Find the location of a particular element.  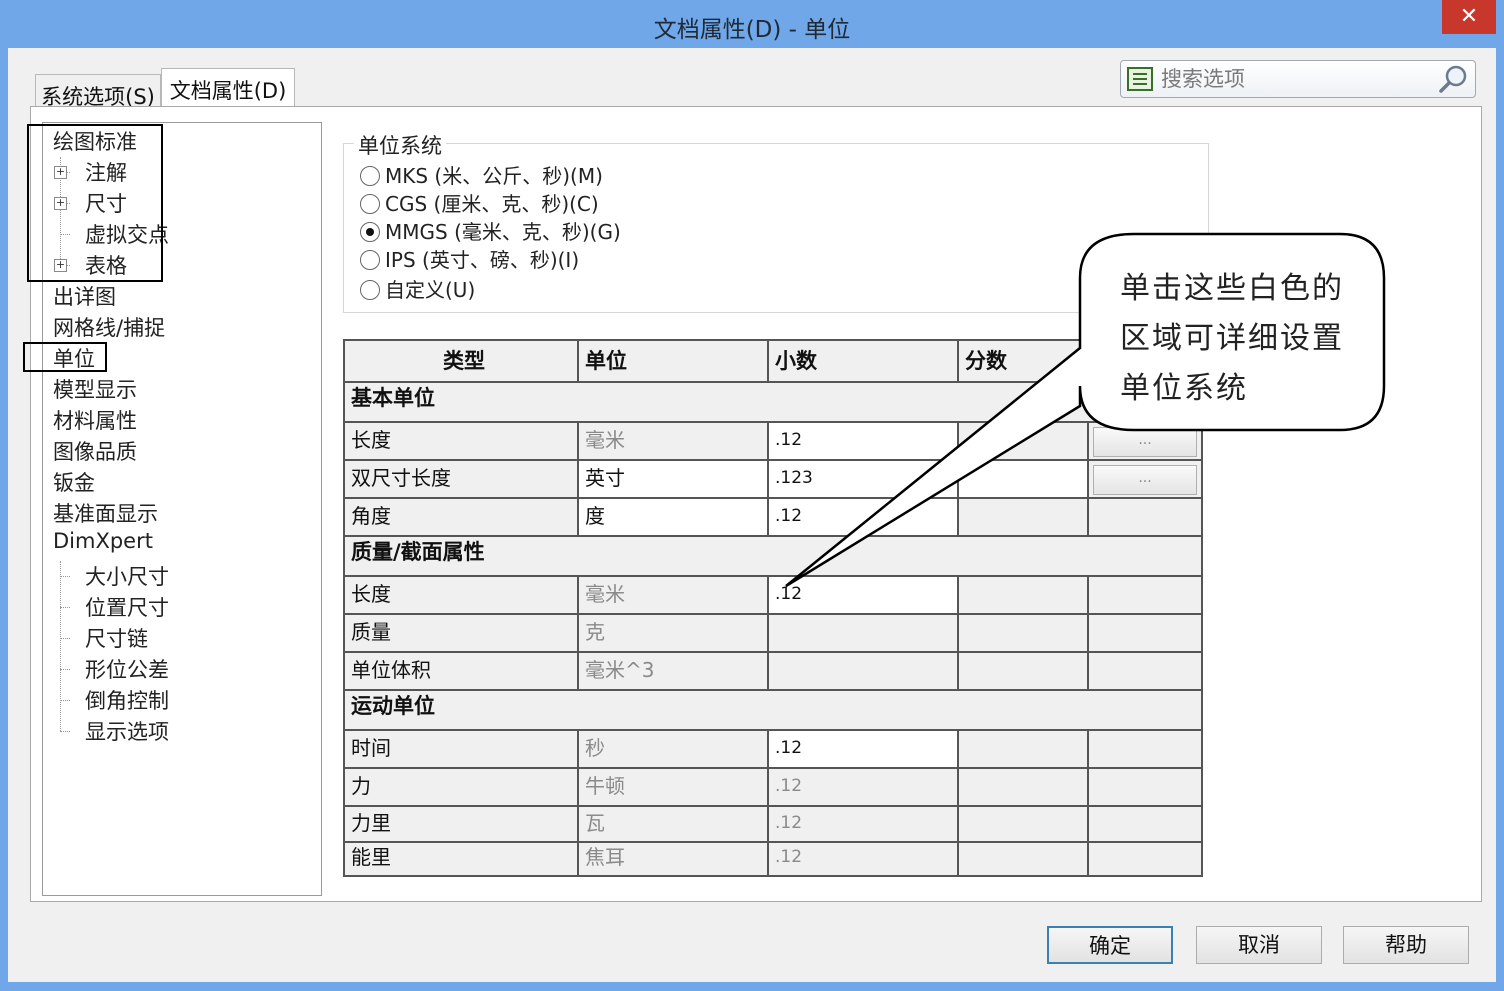

callout-text: 单击这些白色的 区域可详细设置 单位系统 is located at coordinates (1245, 339).